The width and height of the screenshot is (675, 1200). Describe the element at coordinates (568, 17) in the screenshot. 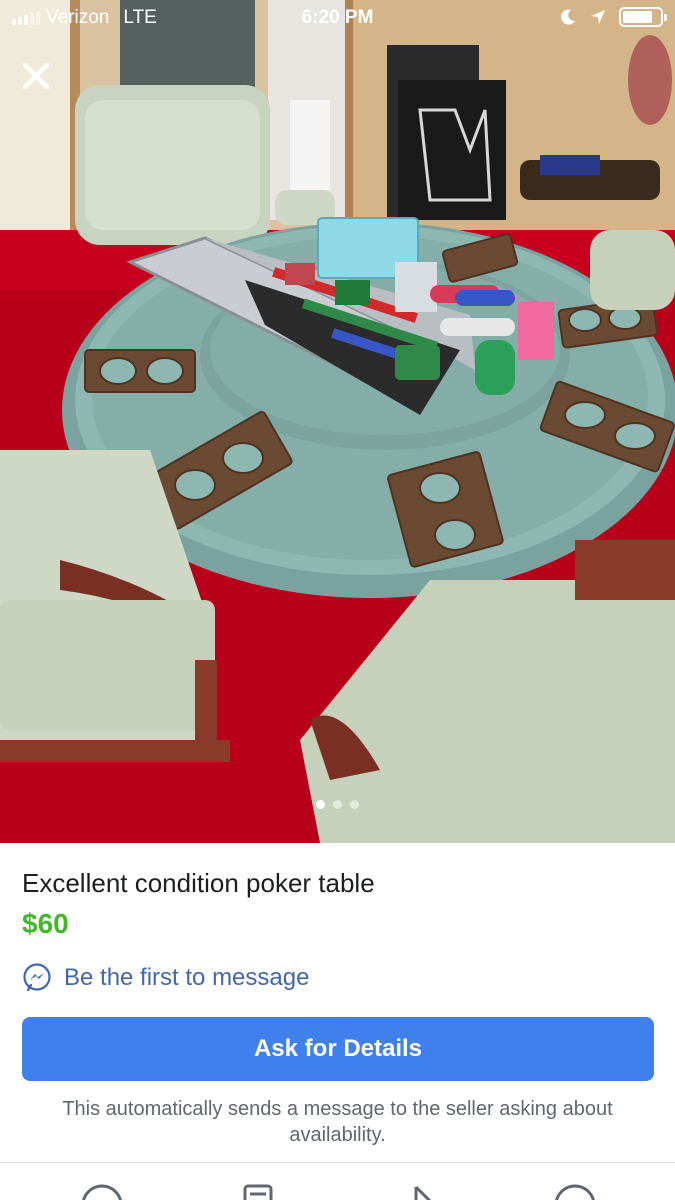

I see `moon-icon` at that location.